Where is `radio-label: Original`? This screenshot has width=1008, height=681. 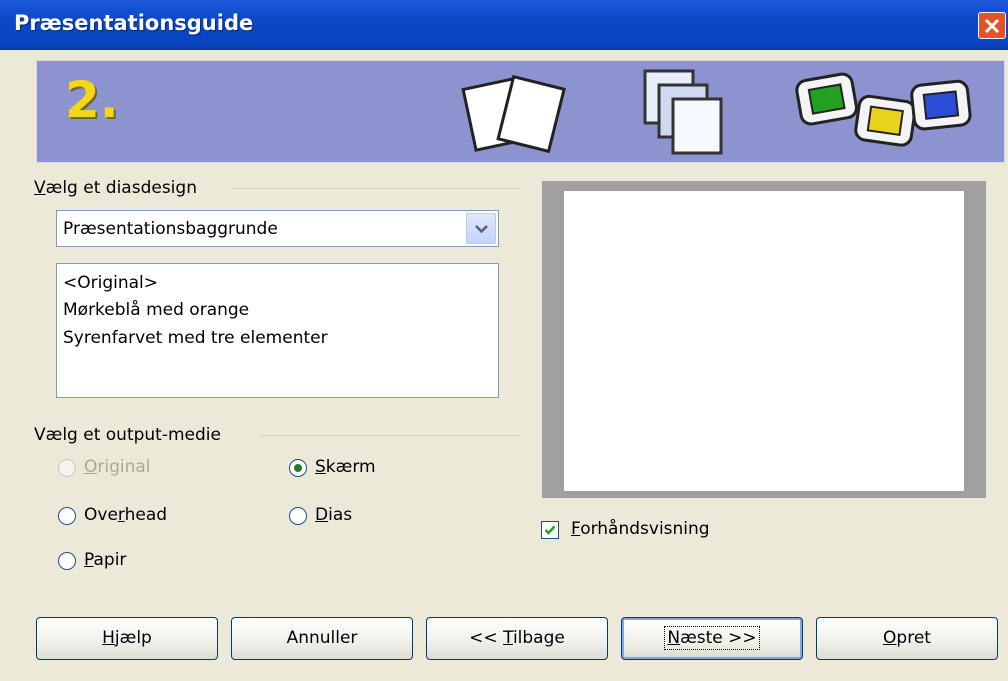 radio-label: Original is located at coordinates (117, 467).